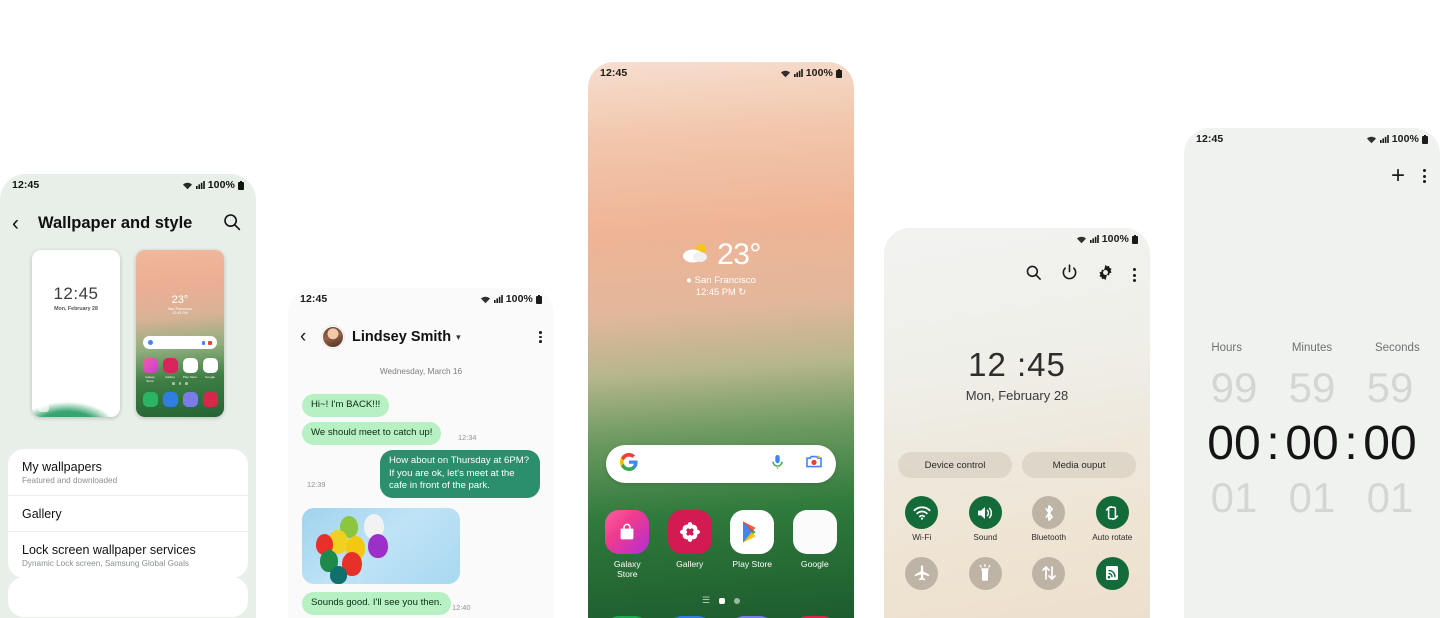 The width and height of the screenshot is (1440, 618). What do you see at coordinates (1017, 364) in the screenshot?
I see `clock-time: 12 :45` at bounding box center [1017, 364].